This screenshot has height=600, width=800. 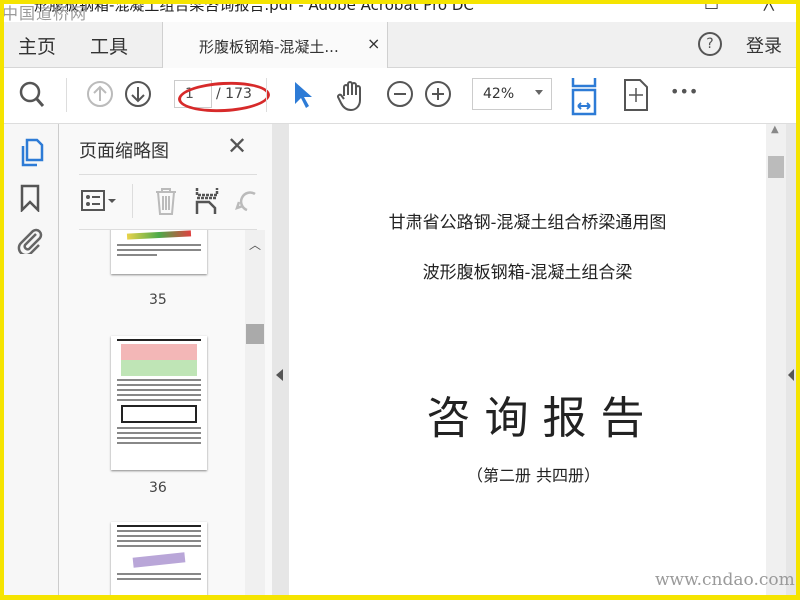 I want to click on right-panel-strip, so click(x=791, y=359).